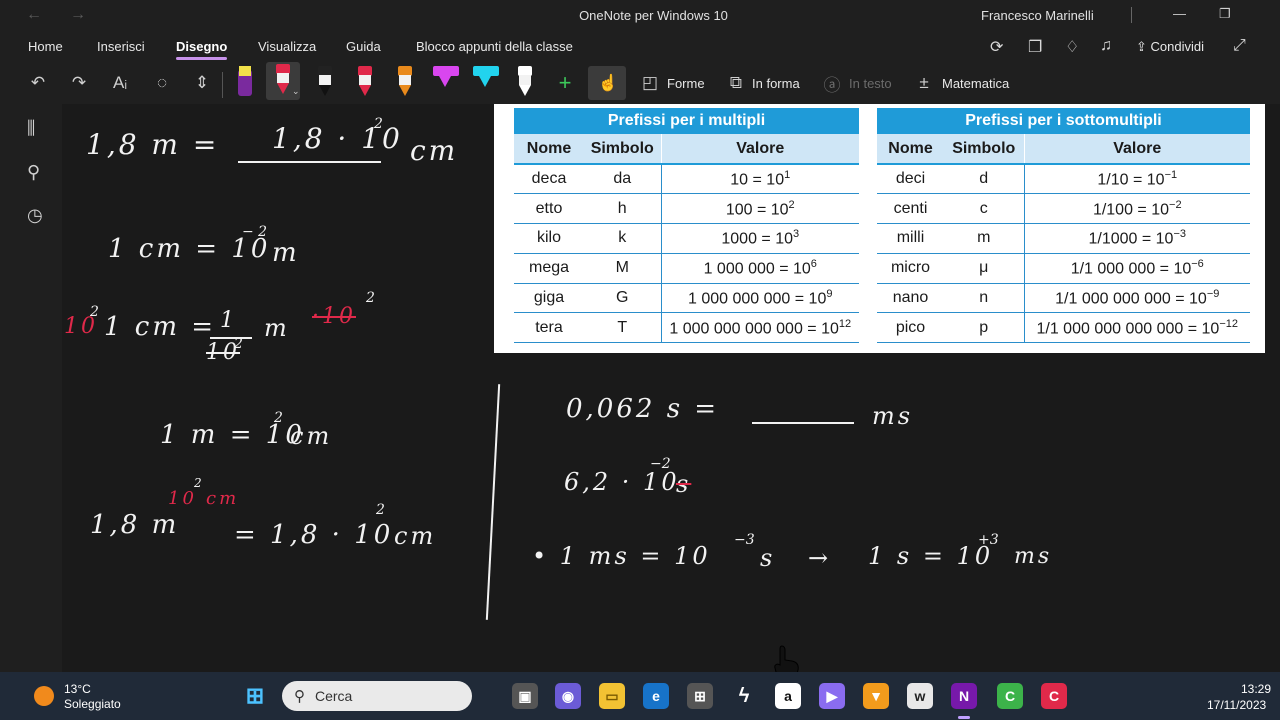  Describe the element at coordinates (920, 696) in the screenshot. I see `writer-app-icon: w` at that location.